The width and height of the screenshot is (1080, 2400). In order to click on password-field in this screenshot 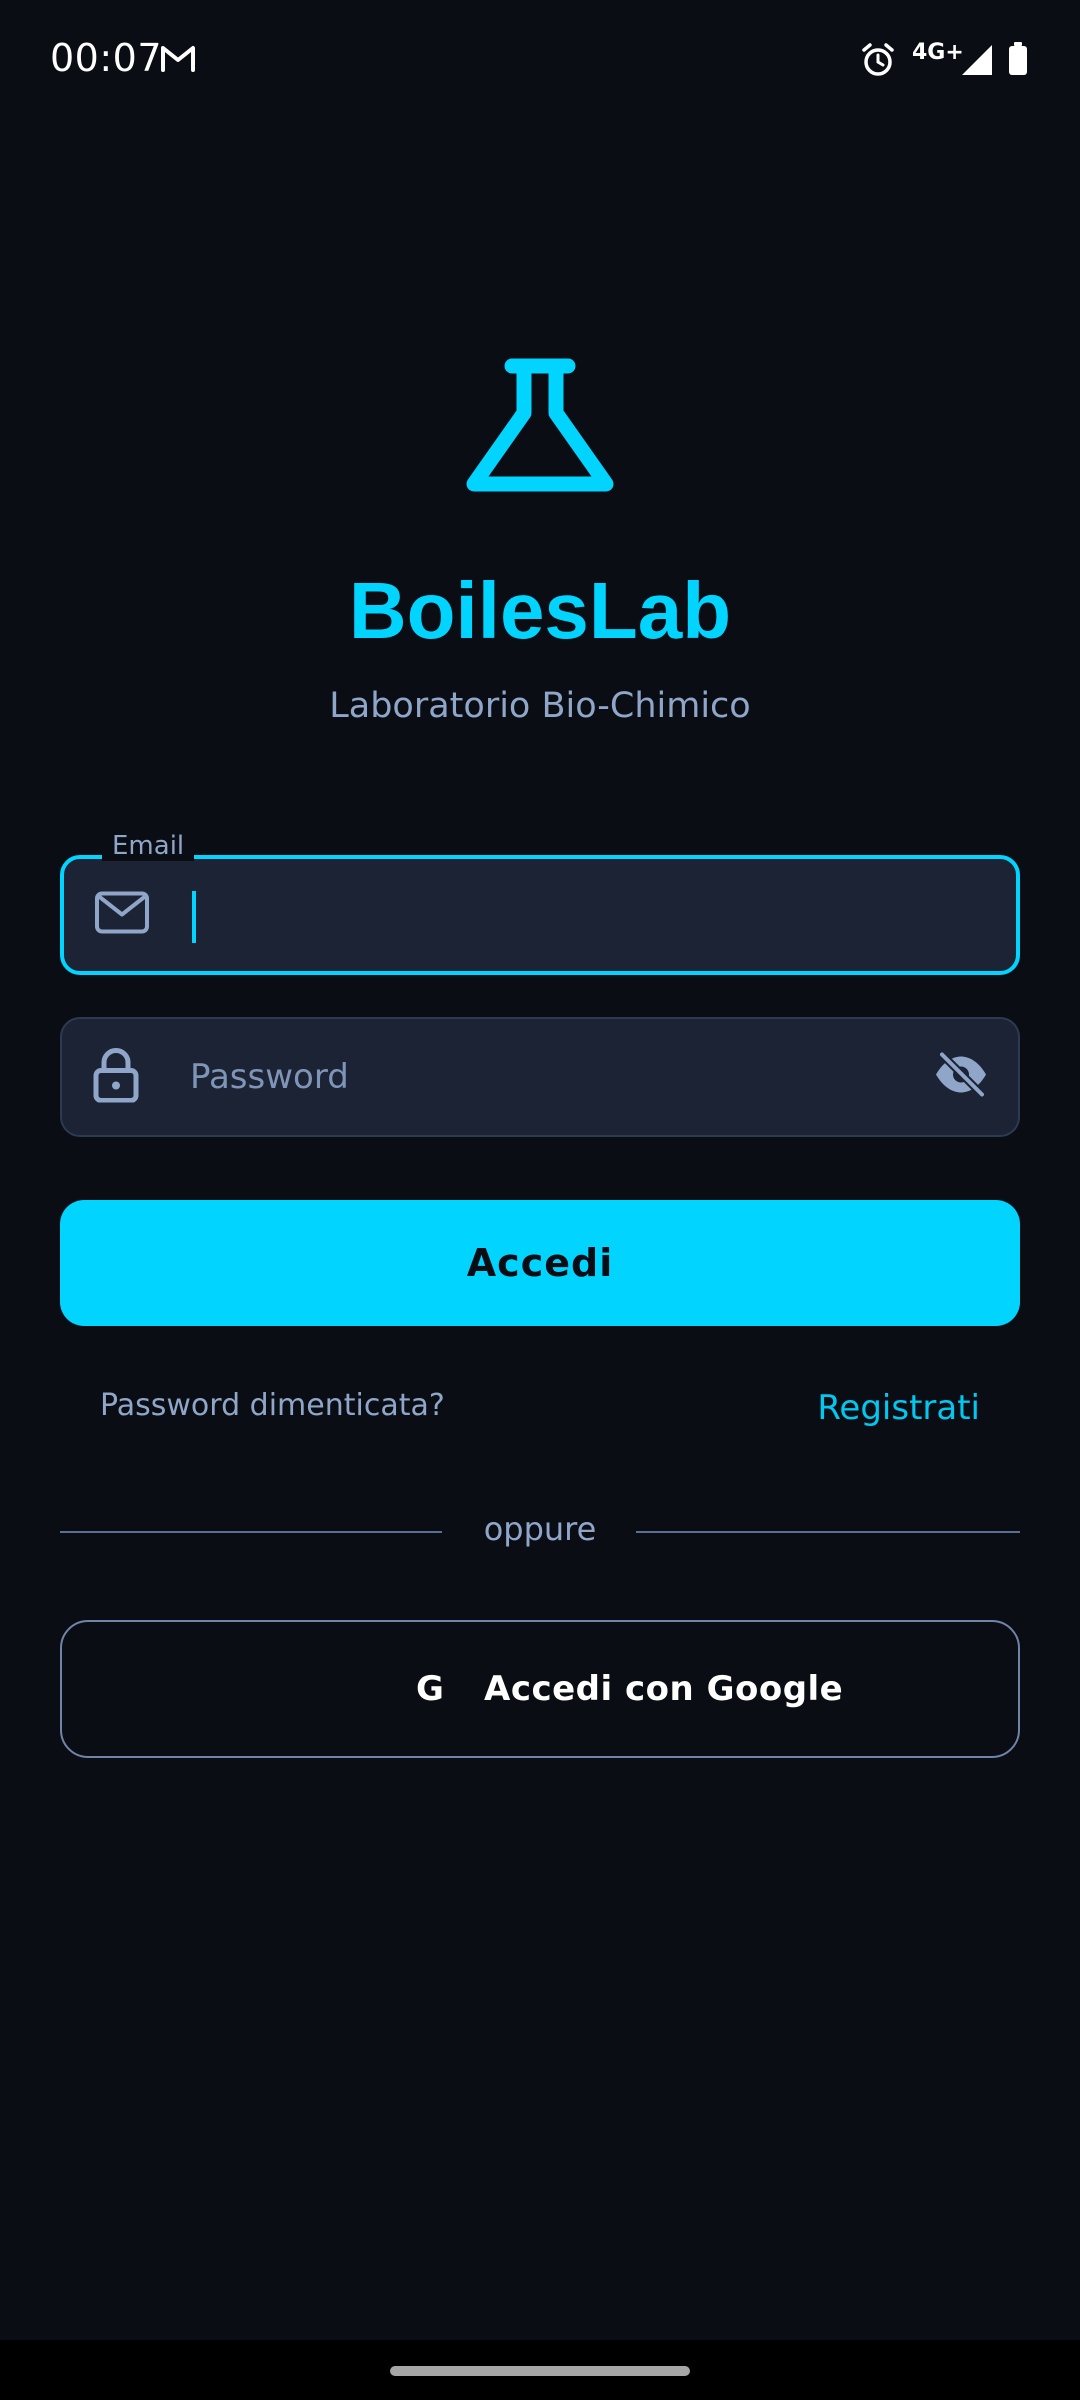, I will do `click(540, 1077)`.